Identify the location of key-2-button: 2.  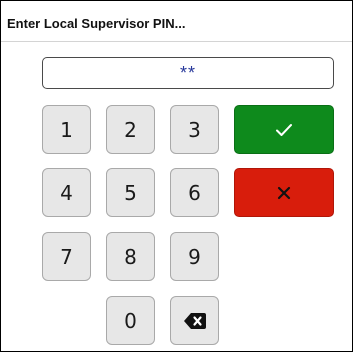
(130, 129).